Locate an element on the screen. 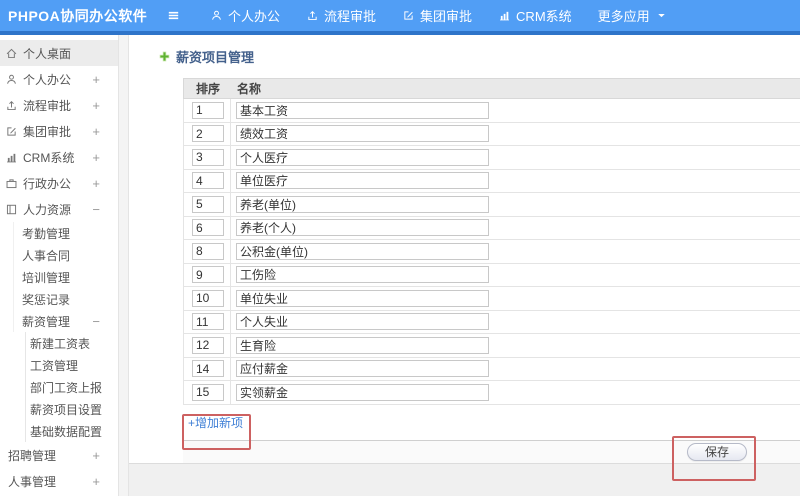  sidebar-item: 考勤管理 is located at coordinates (59, 233).